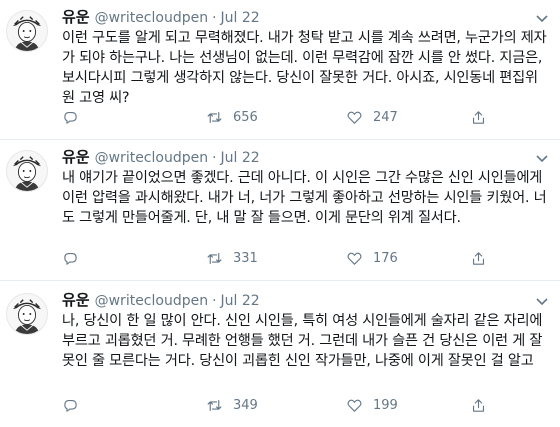  I want to click on retweet-button: 331, so click(232, 258).